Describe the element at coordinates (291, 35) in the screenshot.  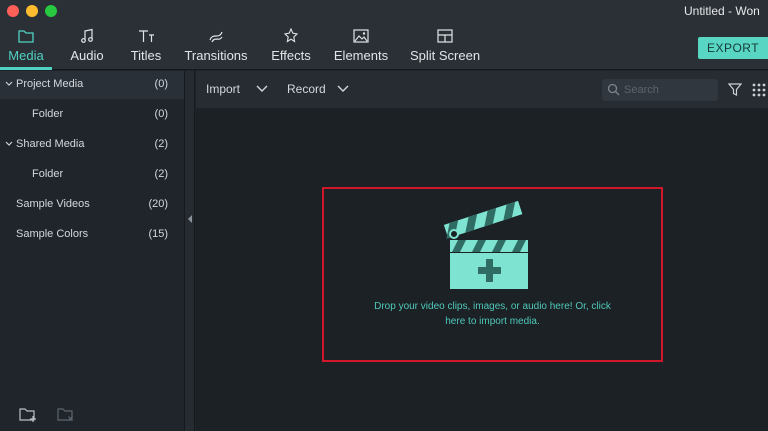
I see `effects-icon` at that location.